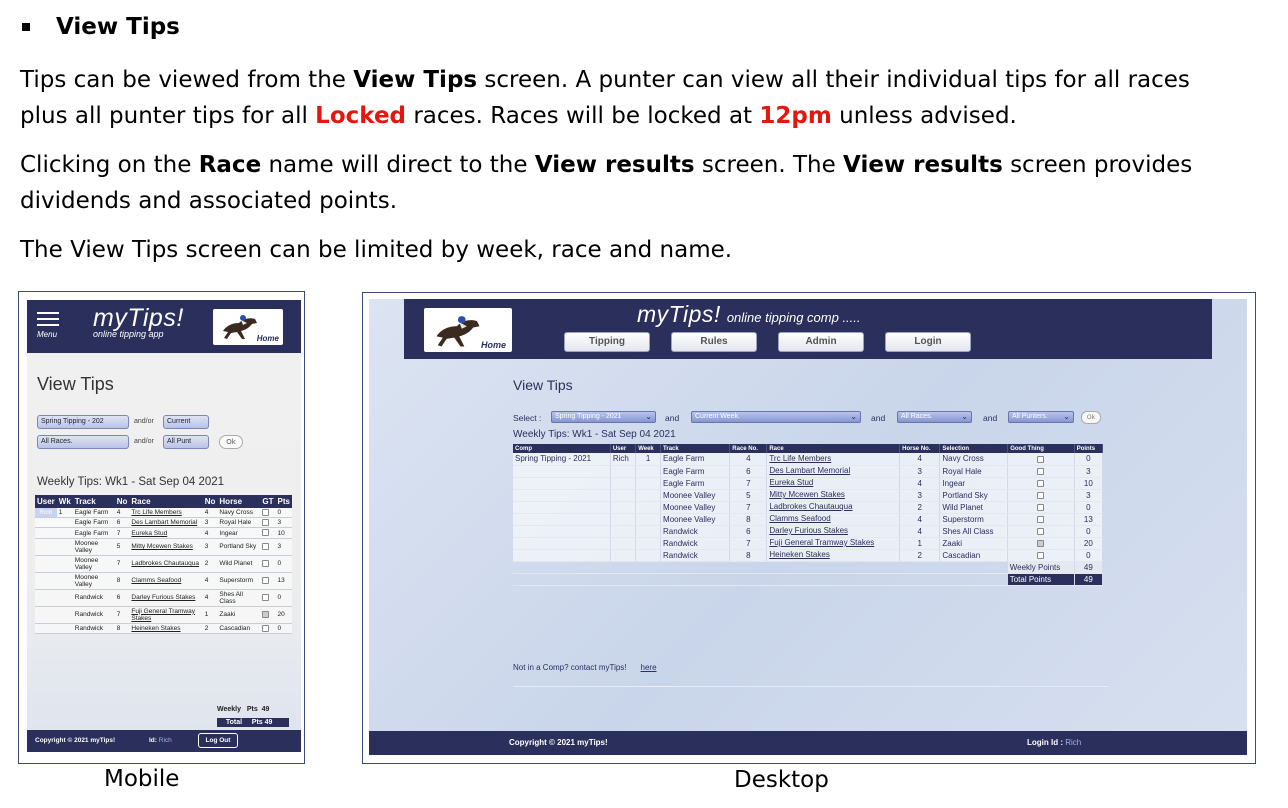 This screenshot has height=808, width=1288. What do you see at coordinates (853, 416) in the screenshot?
I see `chevron-down-icon: ⌄` at bounding box center [853, 416].